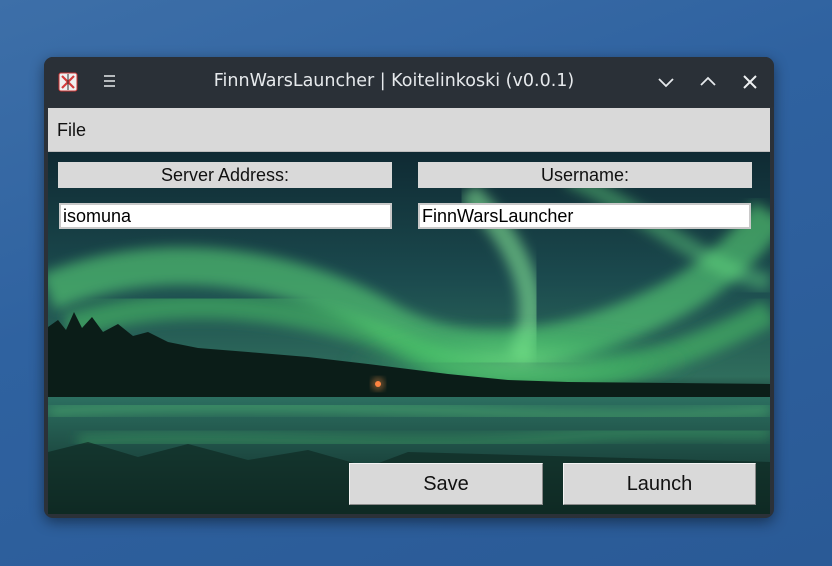  Describe the element at coordinates (584, 216) in the screenshot. I see `username-input` at that location.